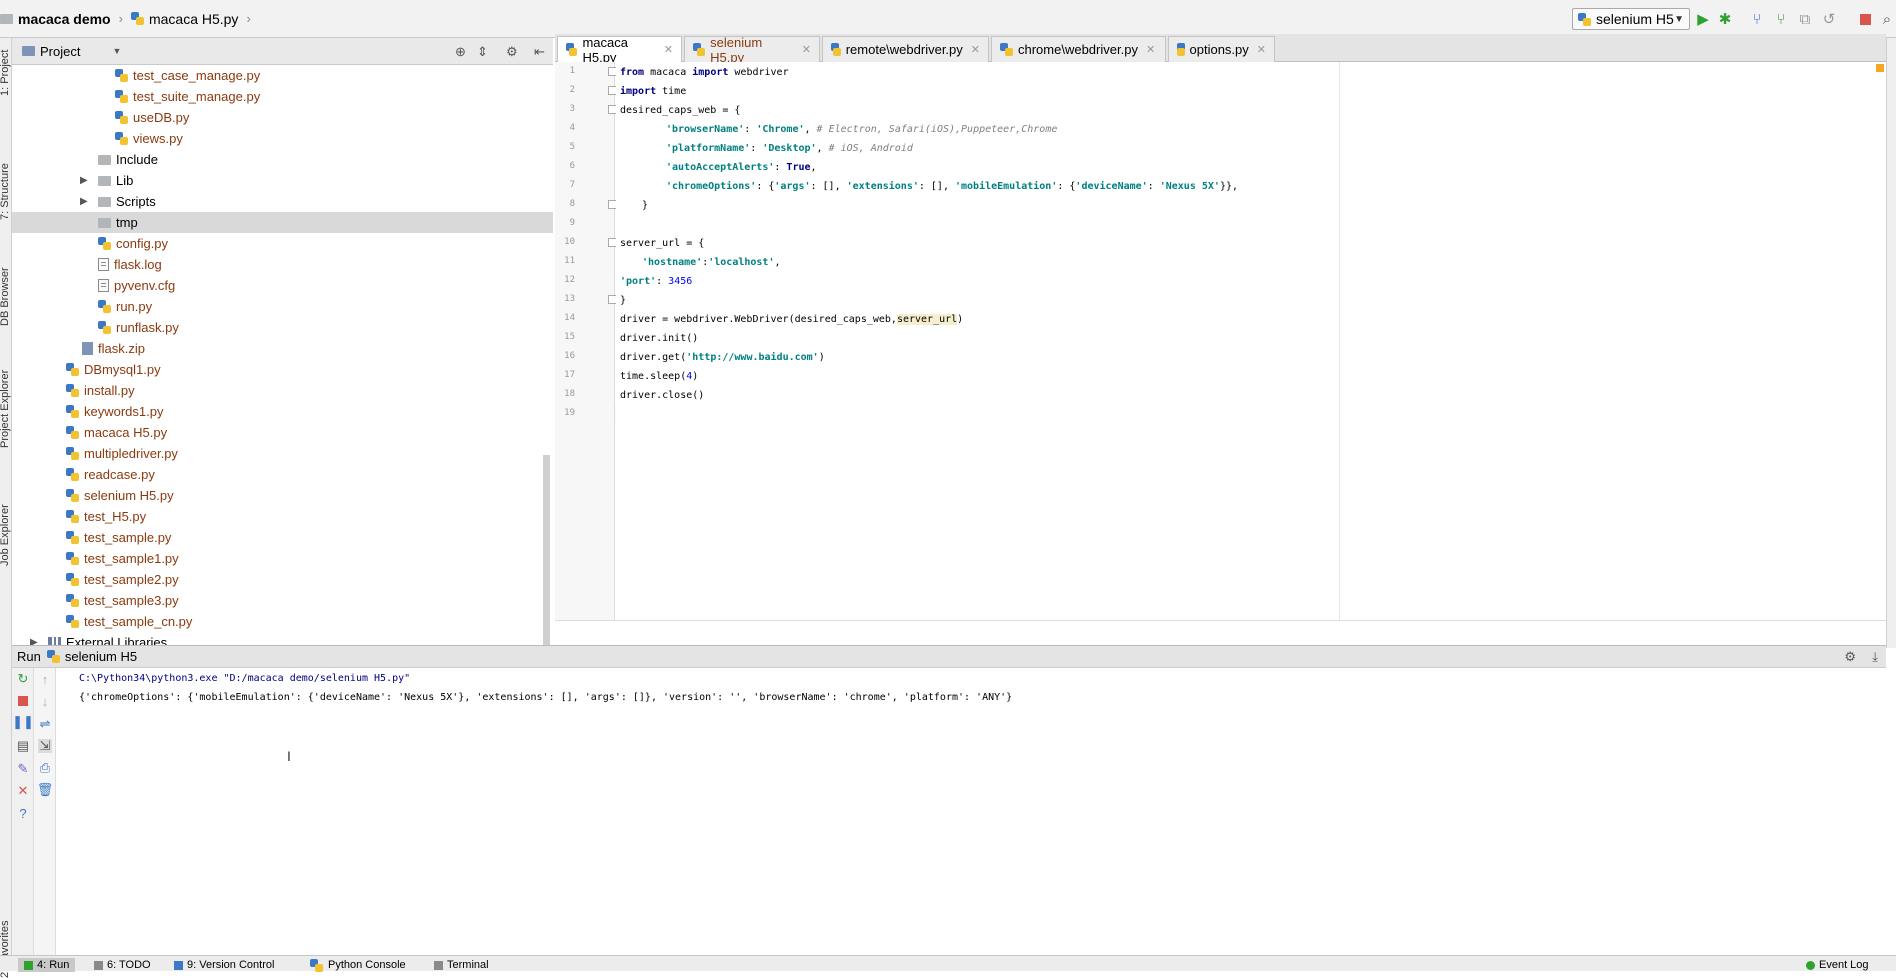 The image size is (1896, 978). I want to click on trash-icon: 🗑, so click(45, 789).